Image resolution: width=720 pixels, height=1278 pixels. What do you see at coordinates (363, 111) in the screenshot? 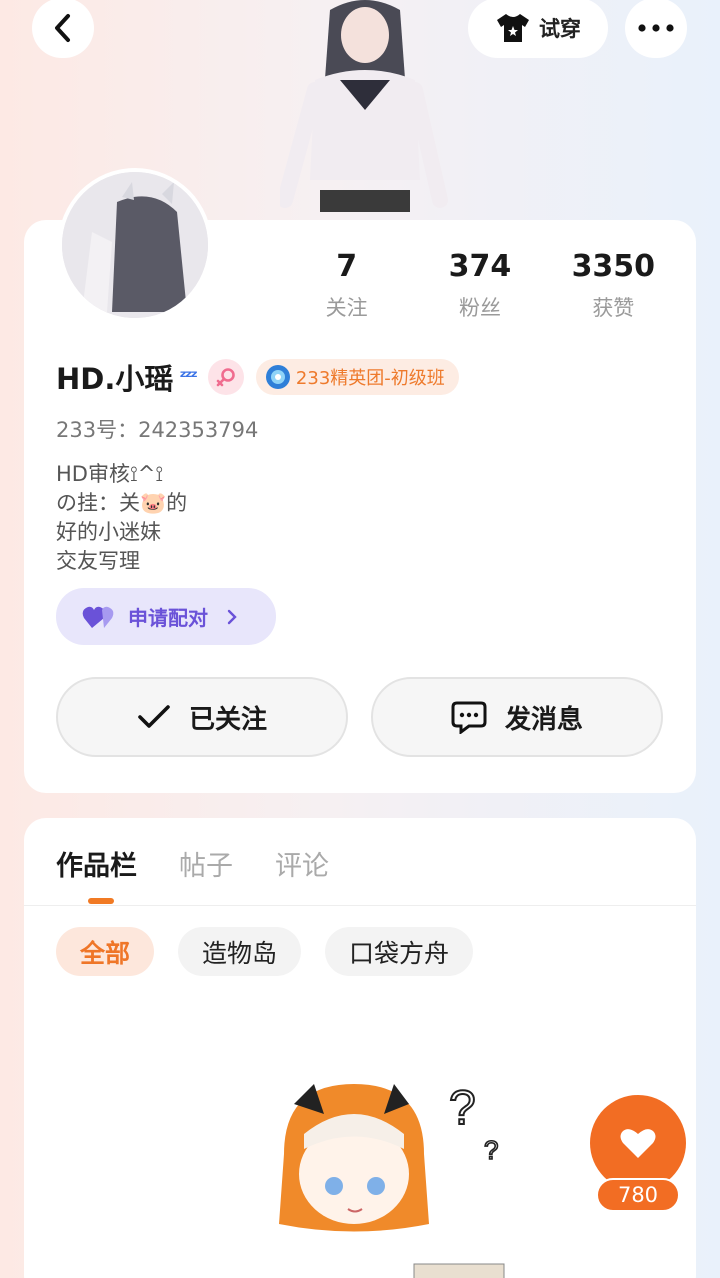
I see `avatar-3d-figure` at bounding box center [363, 111].